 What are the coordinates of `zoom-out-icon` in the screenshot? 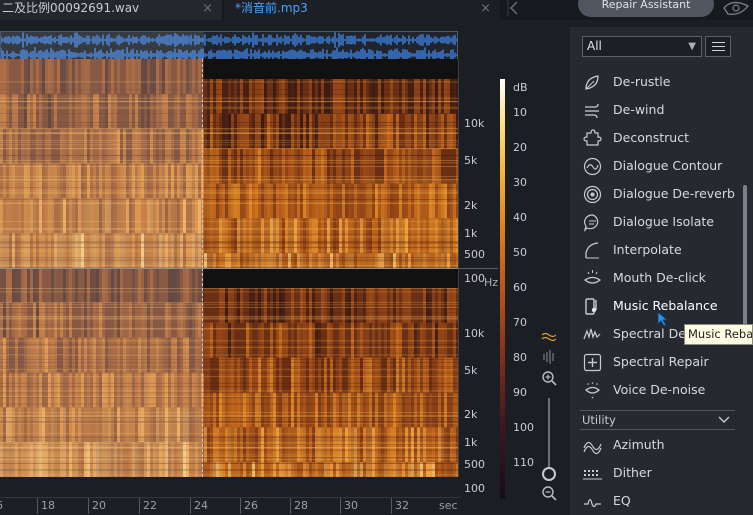 It's located at (549, 493).